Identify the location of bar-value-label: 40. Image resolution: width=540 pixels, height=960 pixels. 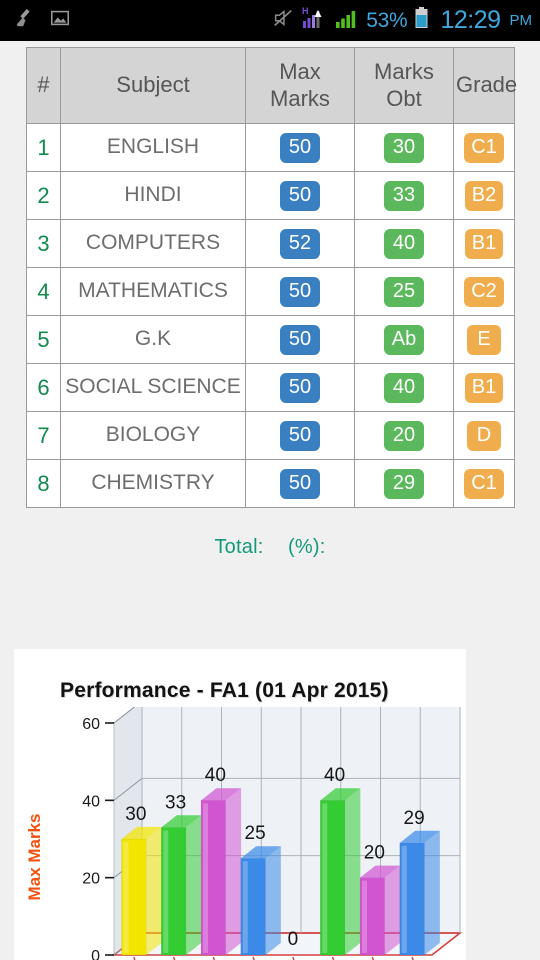
(334, 775).